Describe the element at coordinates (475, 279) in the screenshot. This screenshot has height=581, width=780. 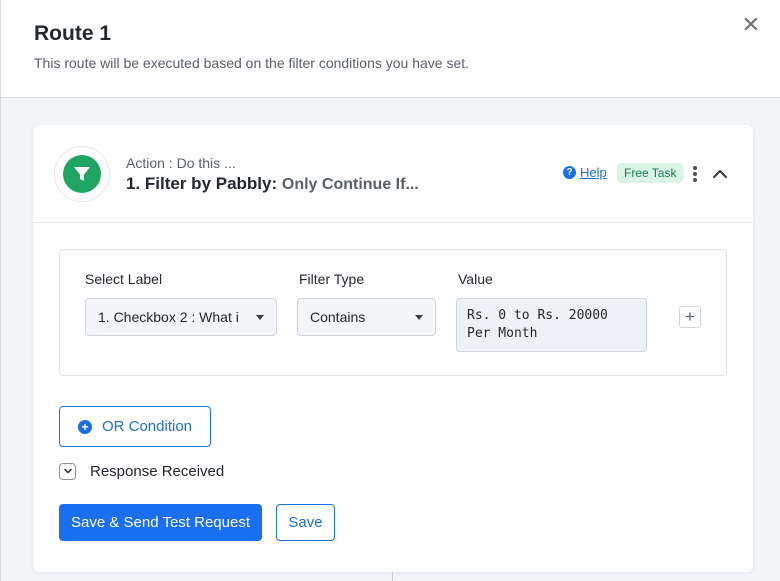
I see `value-heading: Value` at that location.